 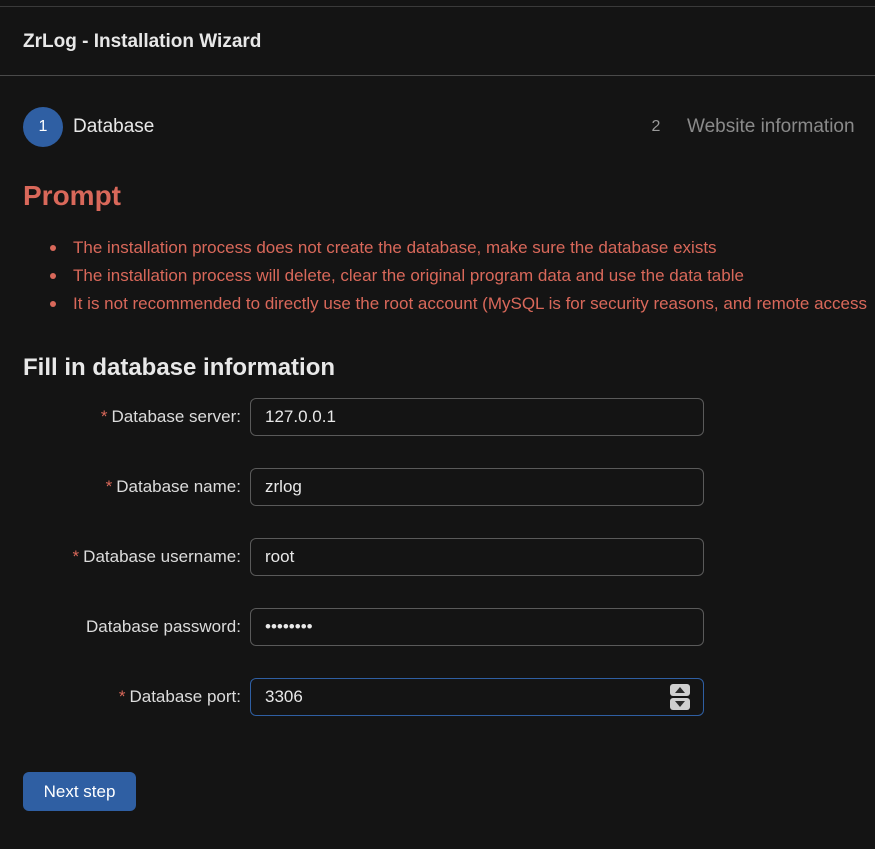 I want to click on database-name-label: * Database name:, so click(x=173, y=487).